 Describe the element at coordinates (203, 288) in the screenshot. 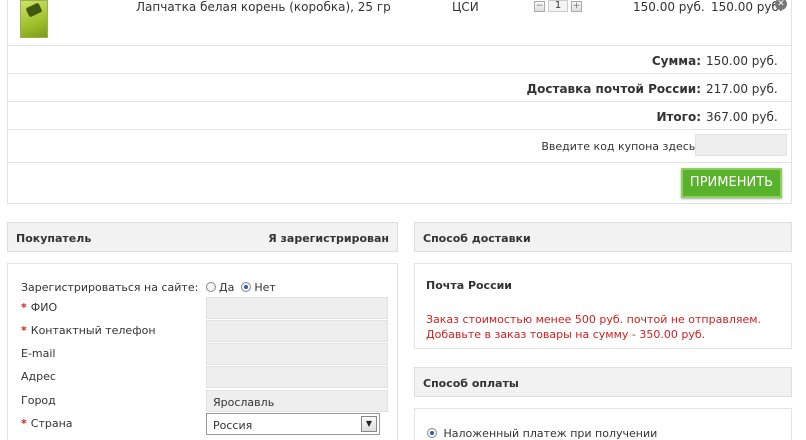

I see `register-row: Зарегистрироваться на сайте: Да Нет` at that location.